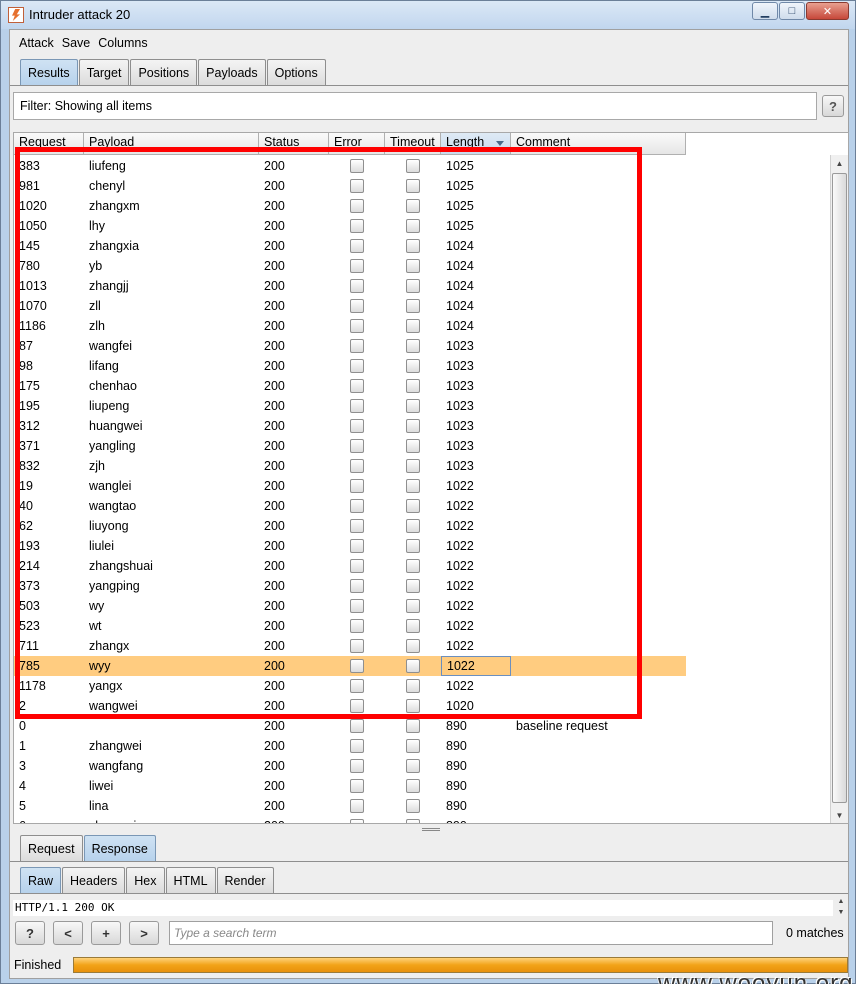 This screenshot has width=856, height=984. What do you see at coordinates (350, 646) in the screenshot?
I see `table-row: 711 zhangx 200 1022` at bounding box center [350, 646].